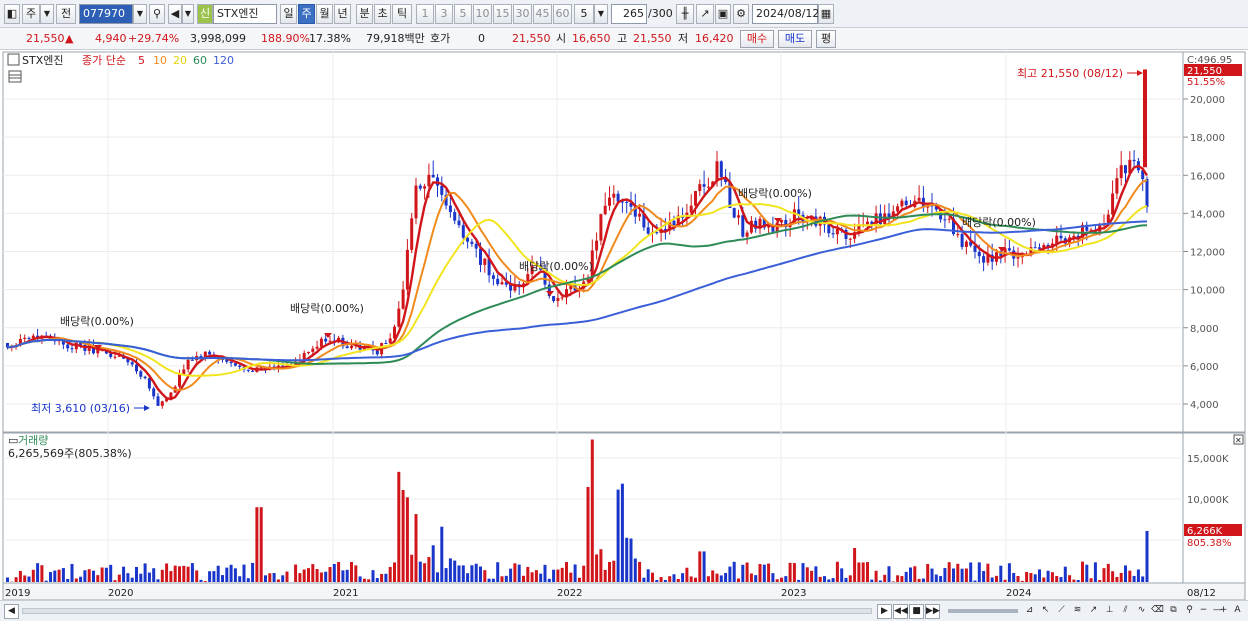 This screenshot has height=621, width=1248. Describe the element at coordinates (223, 60) in the screenshot. I see `legend-ma120: 120` at that location.